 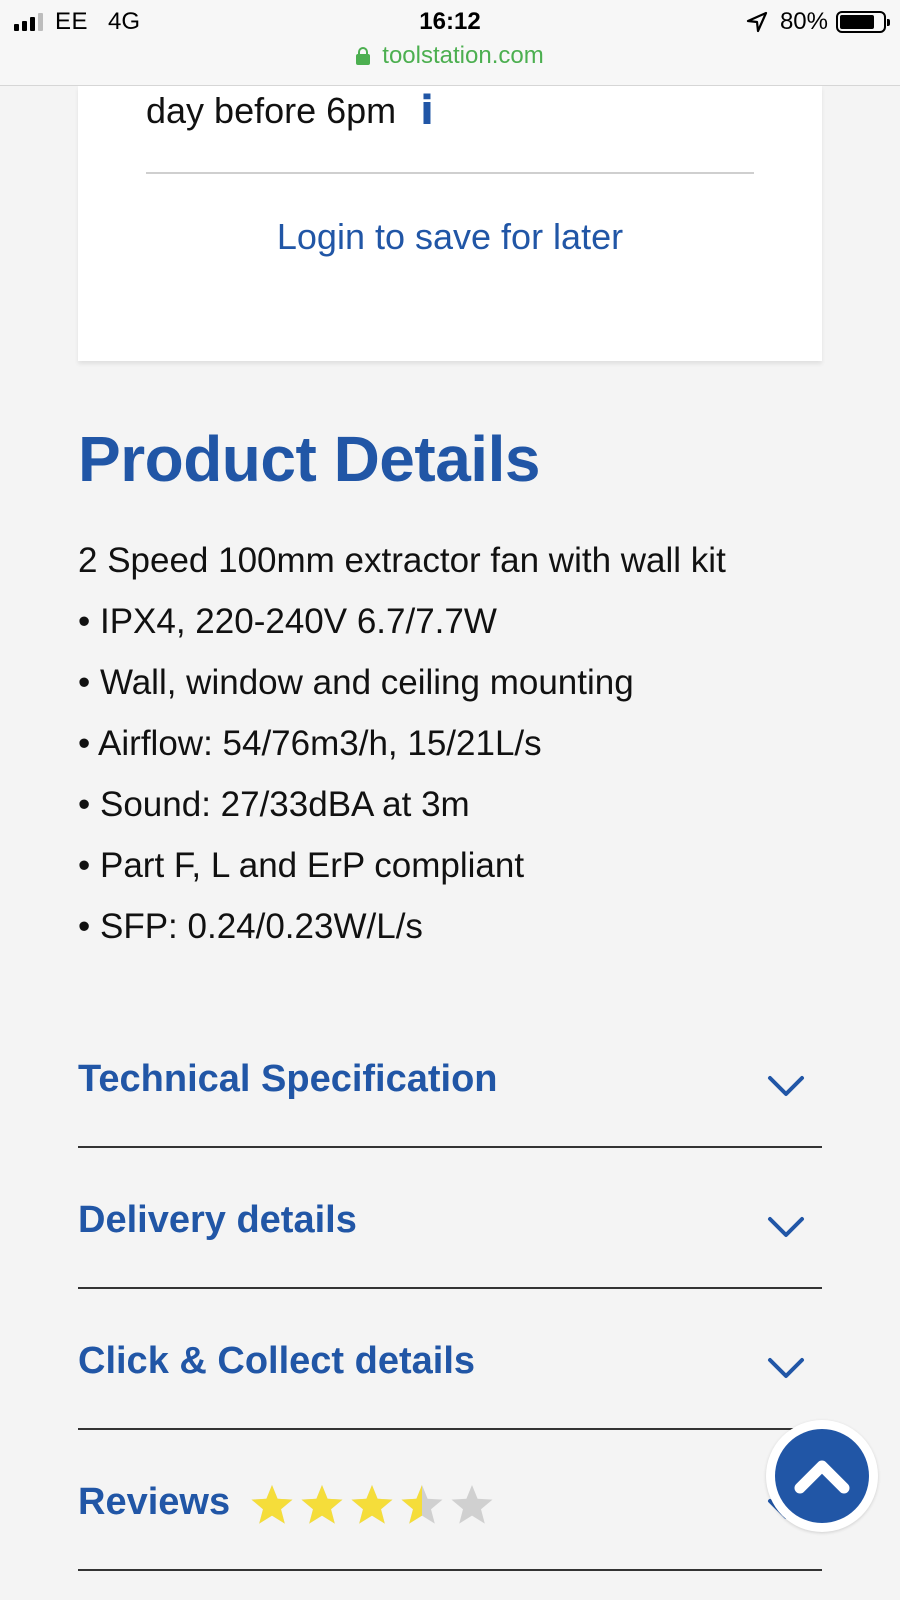 What do you see at coordinates (757, 22) in the screenshot?
I see `location-arrow-icon` at bounding box center [757, 22].